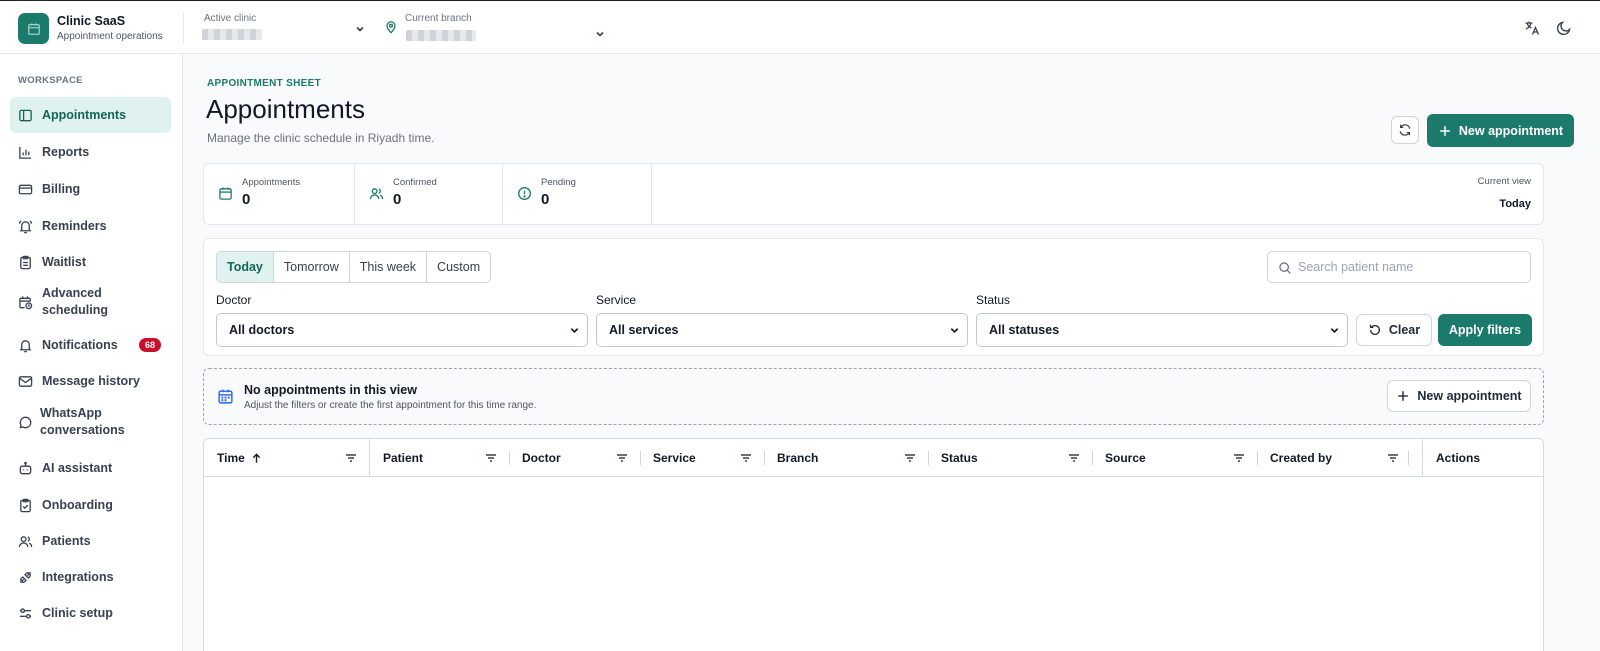  I want to click on workspace-section-label: WORKSPACE, so click(50, 80).